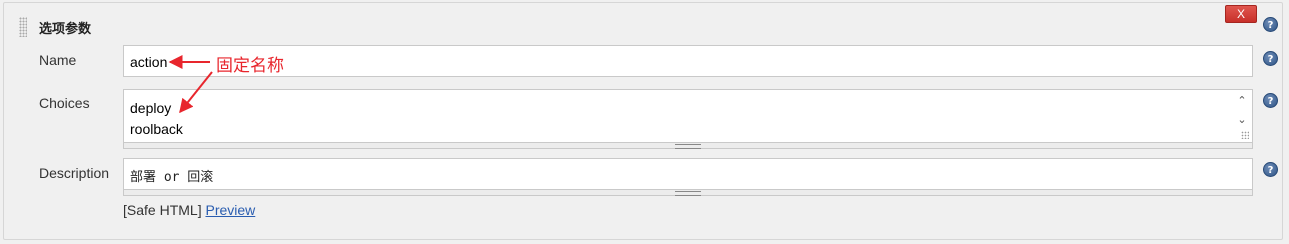 The image size is (1289, 244). I want to click on name-input: action, so click(688, 61).